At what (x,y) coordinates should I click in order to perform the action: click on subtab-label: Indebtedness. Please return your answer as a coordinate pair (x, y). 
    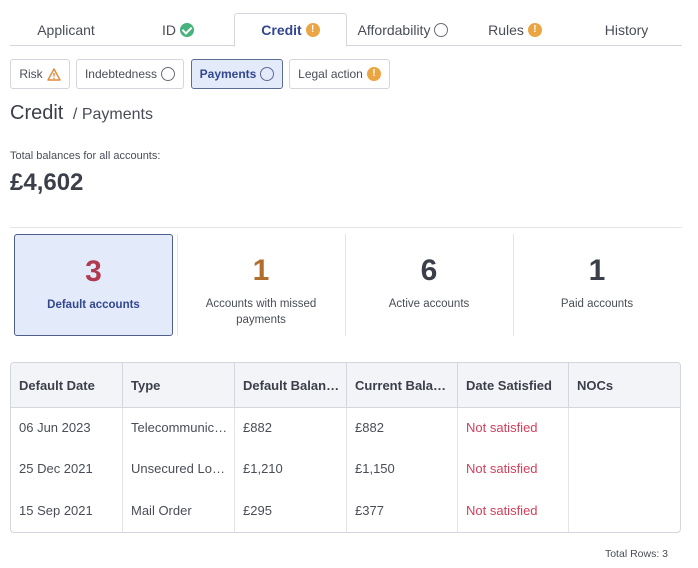
    Looking at the image, I should click on (121, 74).